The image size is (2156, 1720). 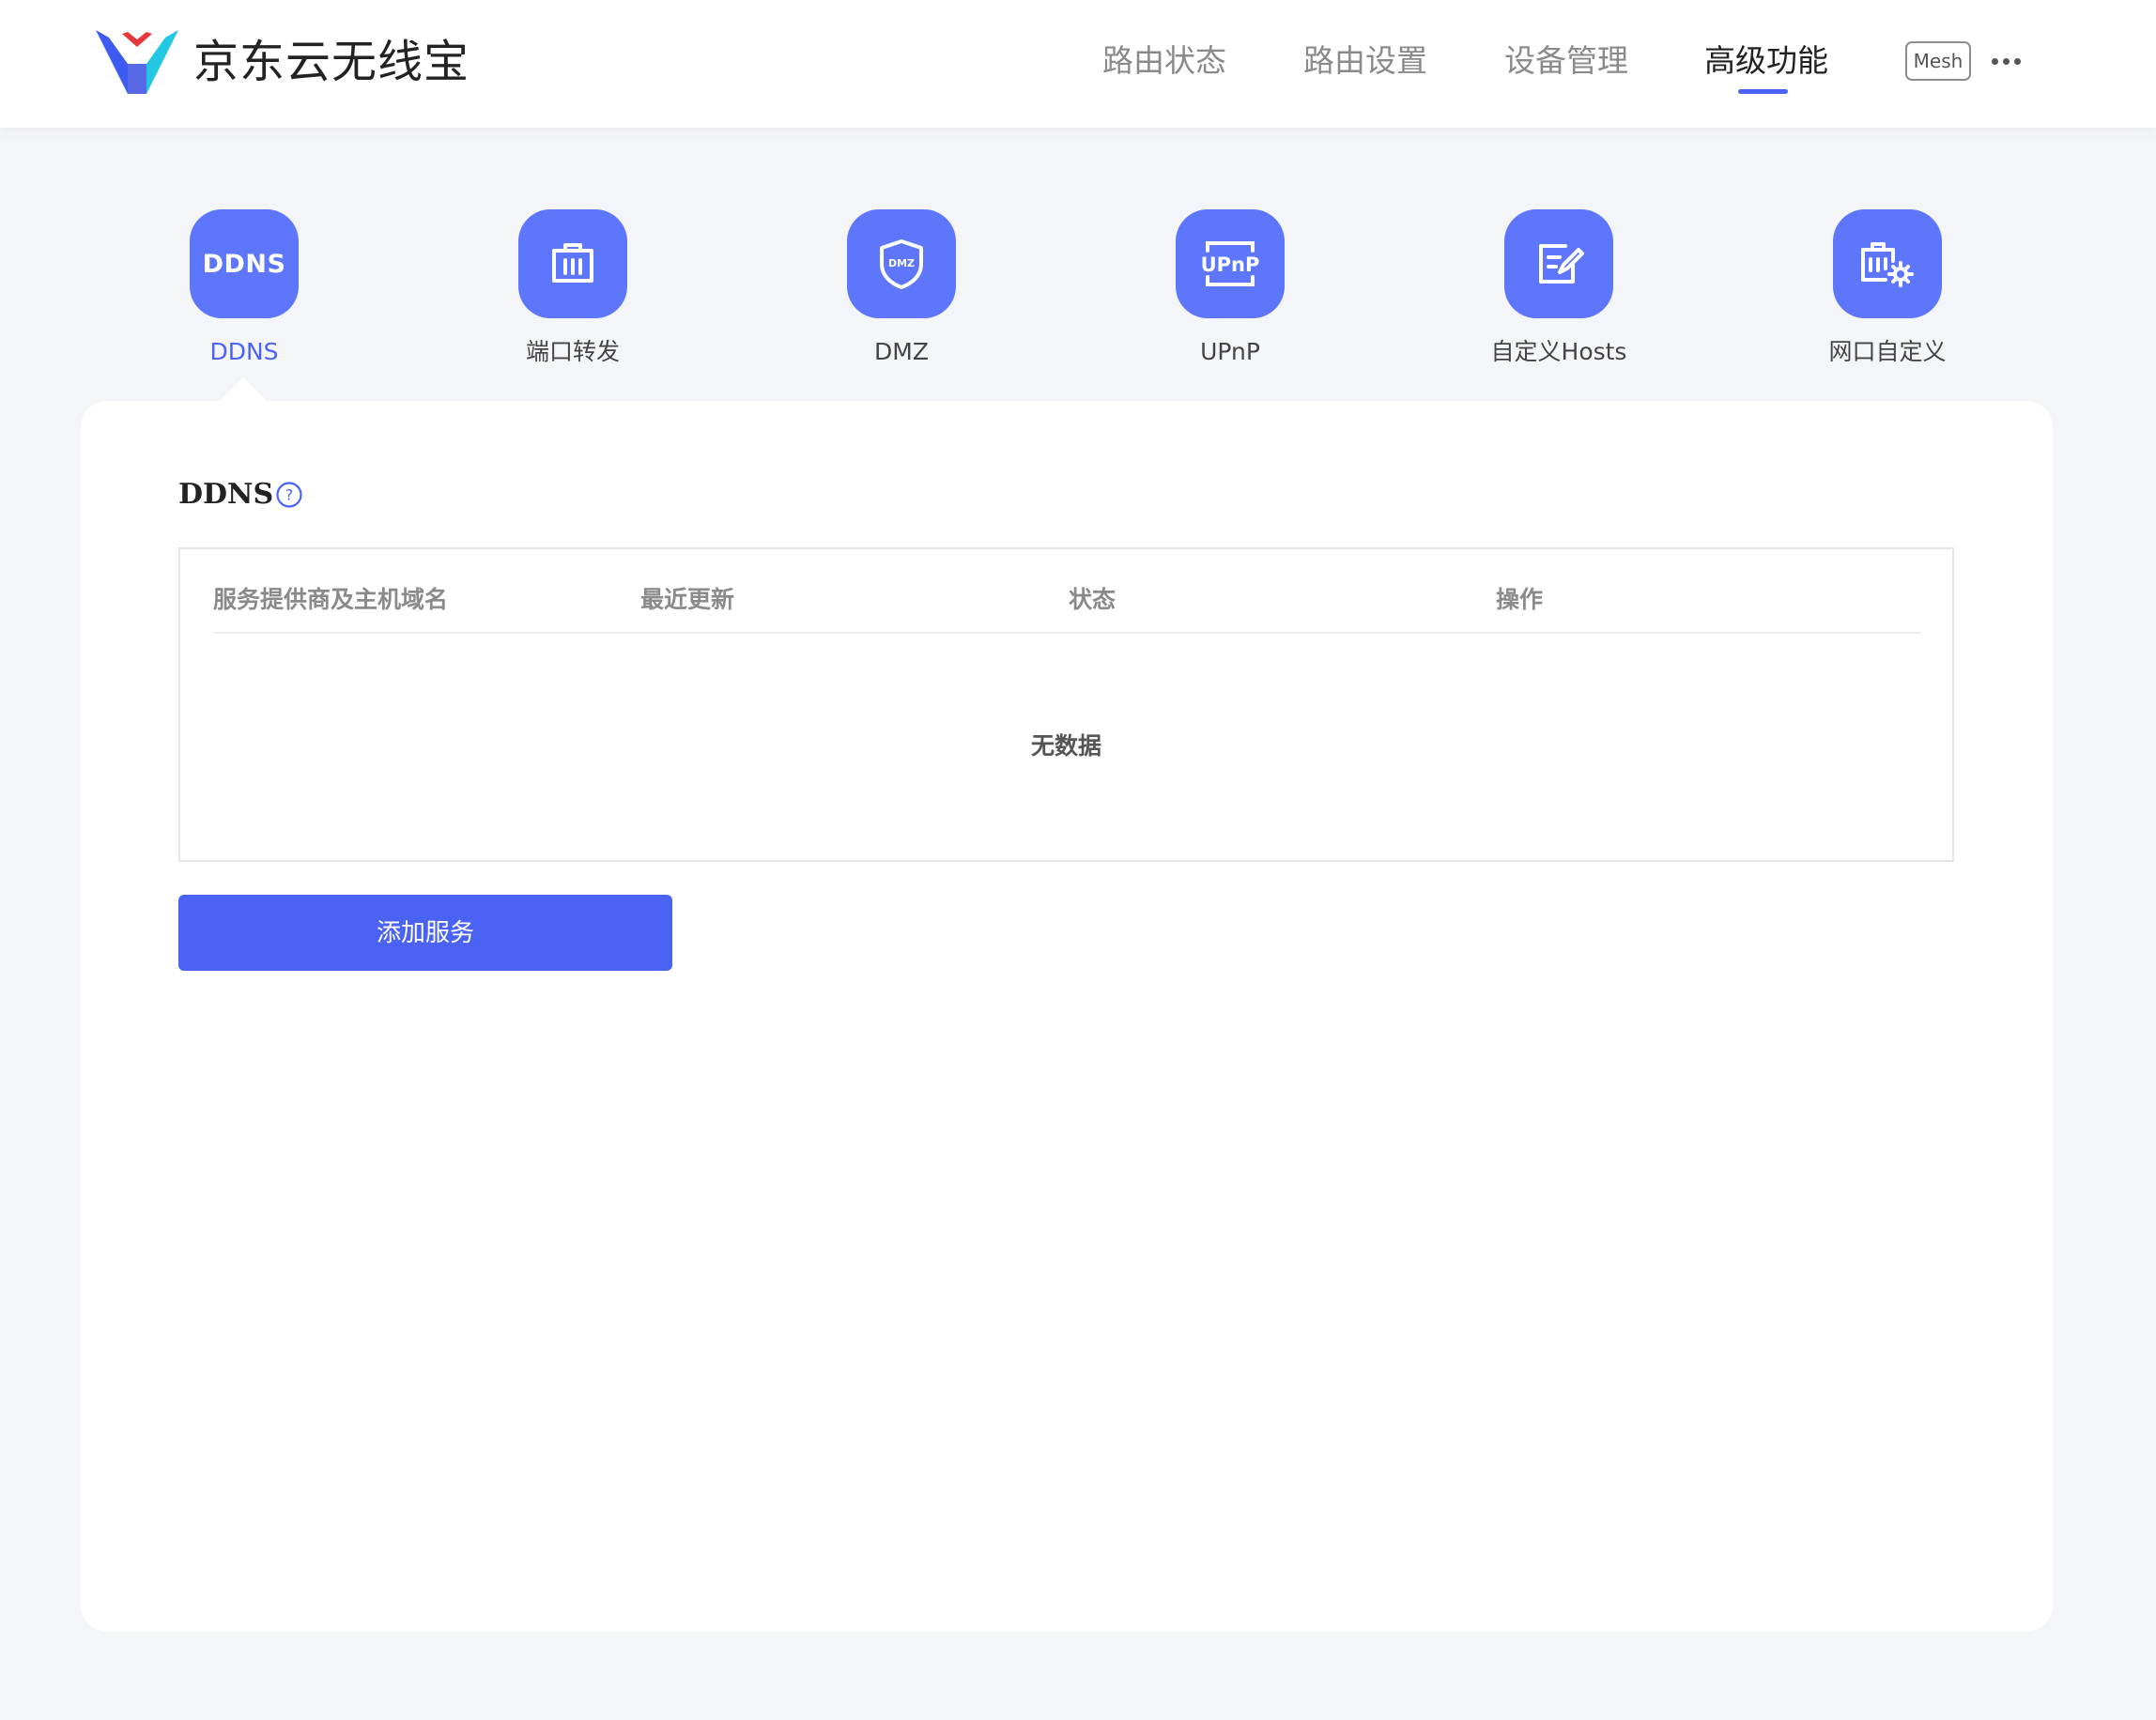 I want to click on feature-upnp: UPnP UPnP, so click(x=1230, y=289).